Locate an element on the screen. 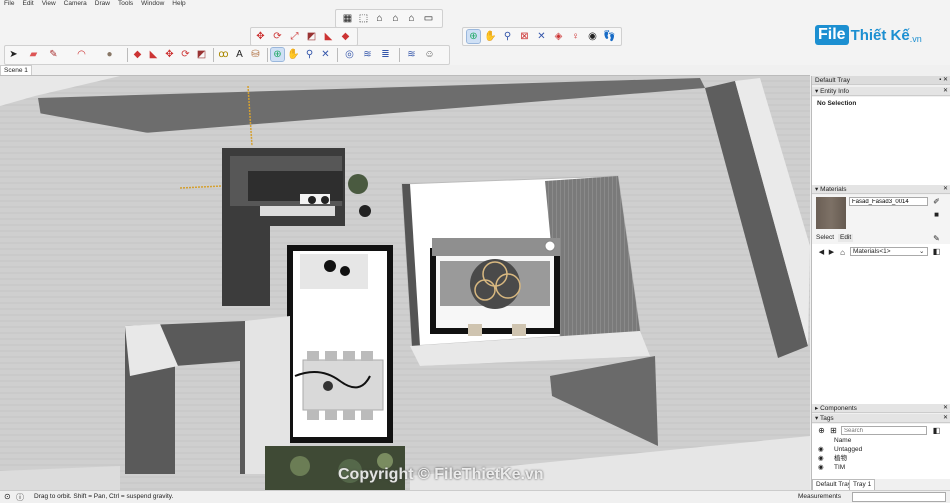 This screenshot has width=950, height=503. geo-location-icon: ⊙ is located at coordinates (7, 496).